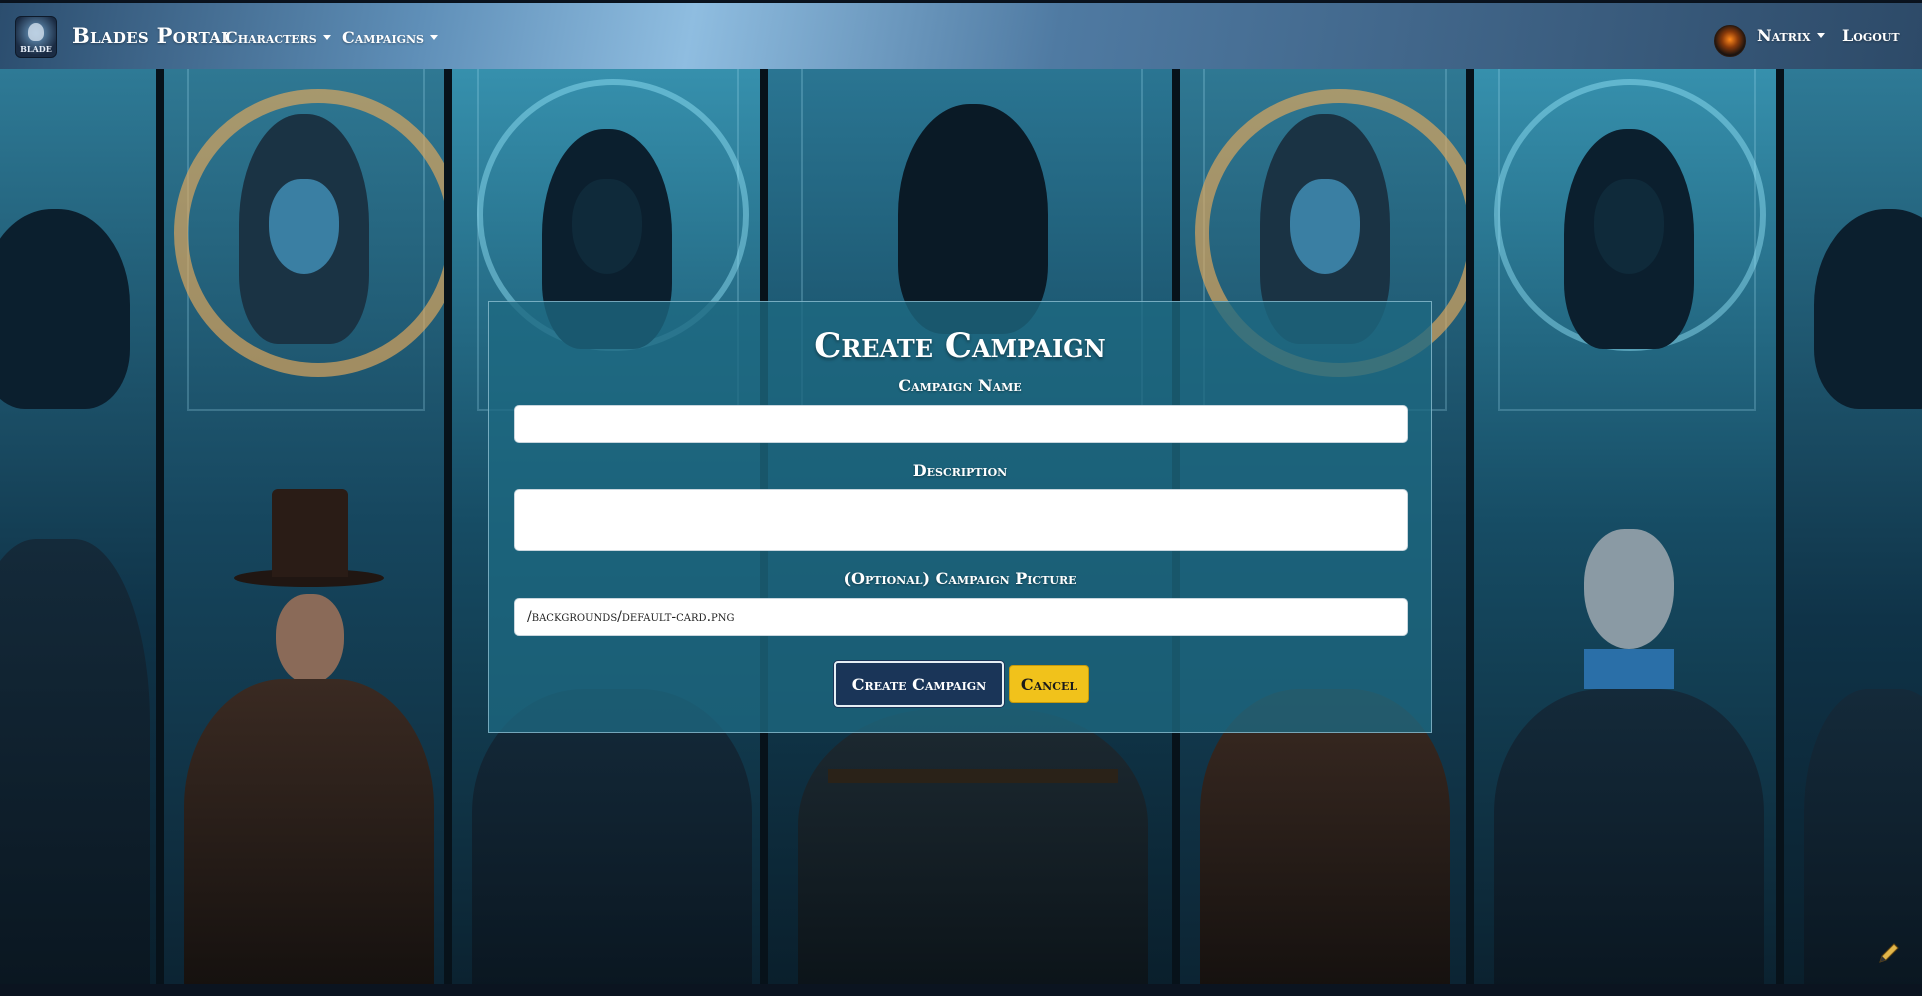 Image resolution: width=1922 pixels, height=996 pixels. Describe the element at coordinates (961, 990) in the screenshot. I see `page-footer-strip` at that location.